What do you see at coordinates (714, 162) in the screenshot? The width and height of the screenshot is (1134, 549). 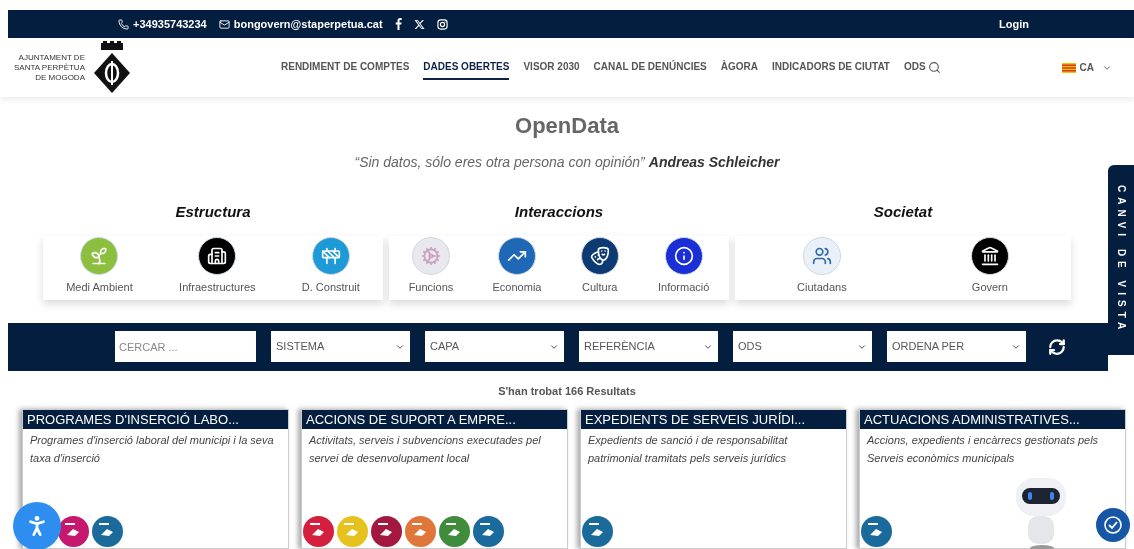 I see `quote-author: Andreas Schleicher` at bounding box center [714, 162].